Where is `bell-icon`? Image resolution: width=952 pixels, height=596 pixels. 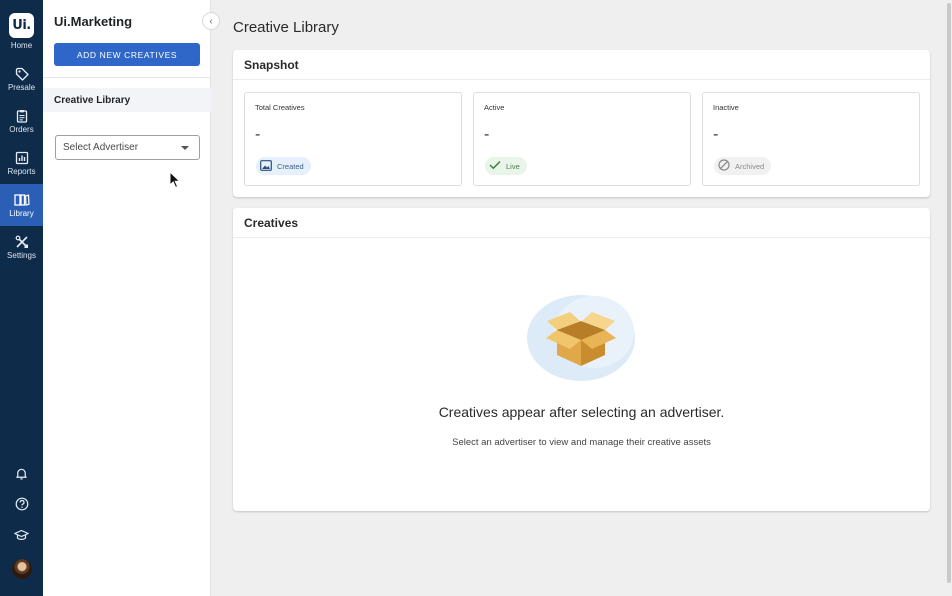
bell-icon is located at coordinates (21, 476).